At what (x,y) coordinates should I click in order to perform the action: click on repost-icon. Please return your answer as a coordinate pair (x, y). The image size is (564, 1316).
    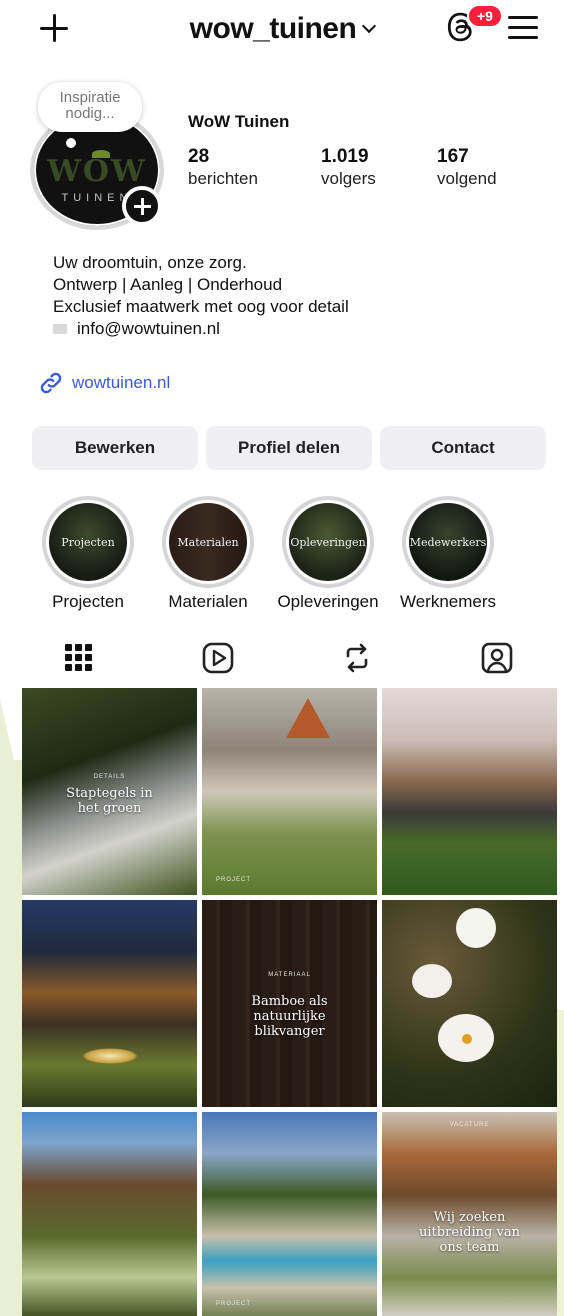
    Looking at the image, I should click on (357, 658).